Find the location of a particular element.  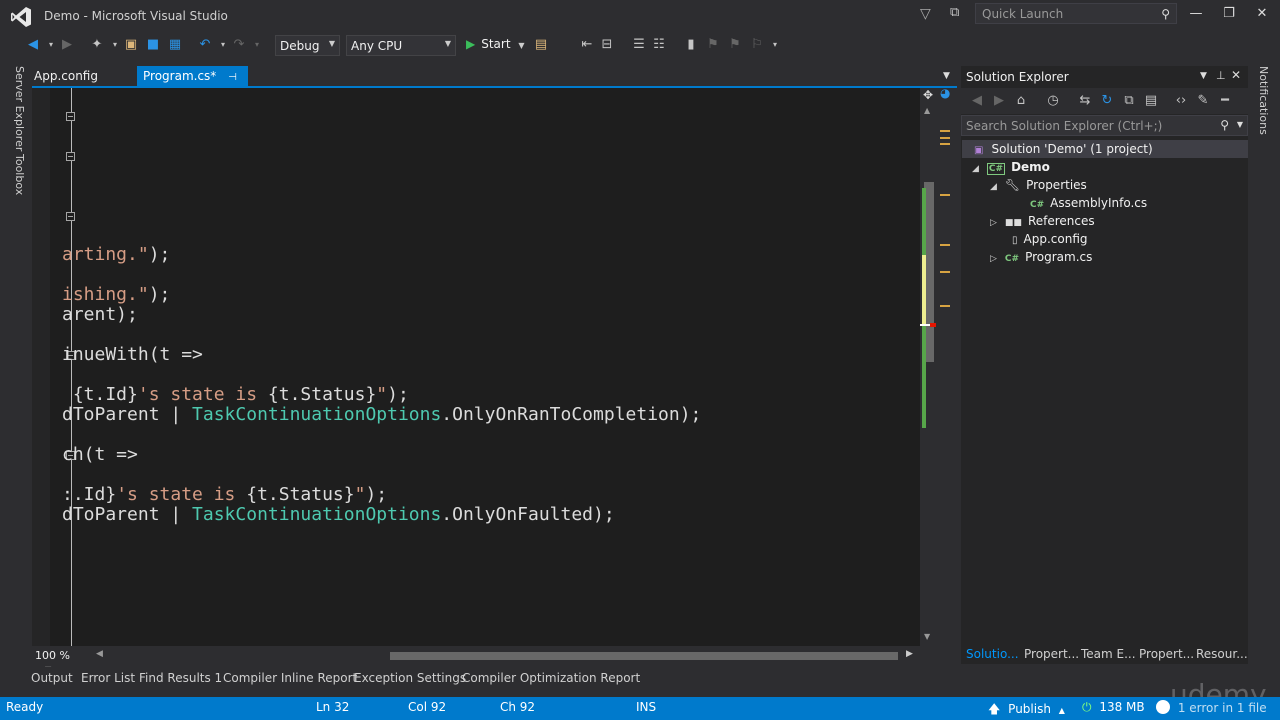

scroll-left-icon: ◀ is located at coordinates (99, 654).